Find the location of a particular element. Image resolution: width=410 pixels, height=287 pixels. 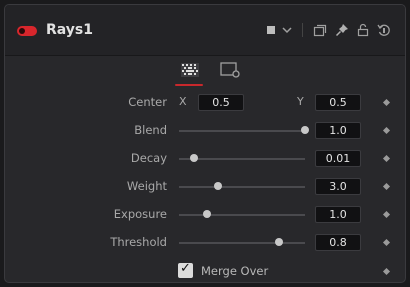

center-y-label: Y is located at coordinates (300, 101).